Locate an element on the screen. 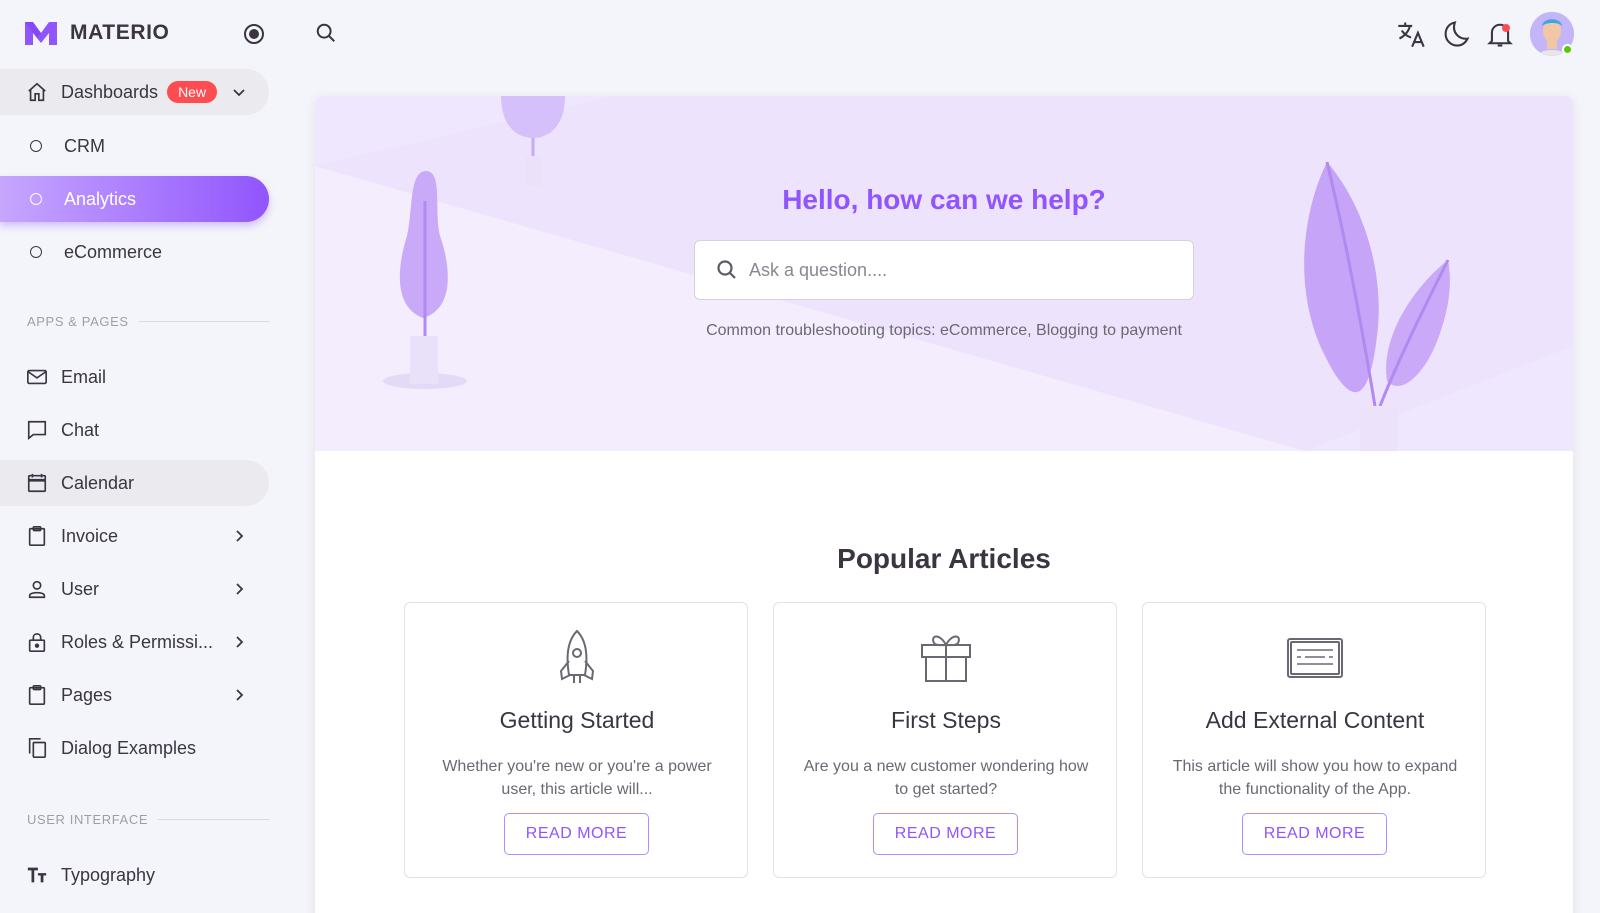  sidebar-item-dialog-examples: Dialog Examples is located at coordinates (134, 748).